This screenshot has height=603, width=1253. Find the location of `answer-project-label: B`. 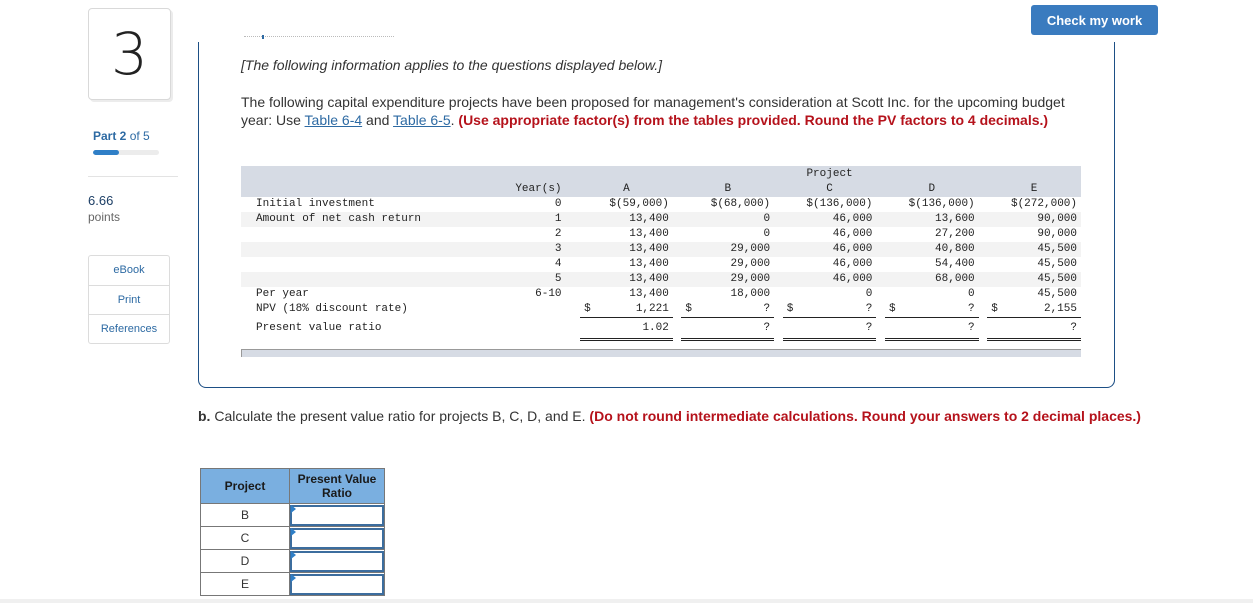

answer-project-label: B is located at coordinates (245, 515).